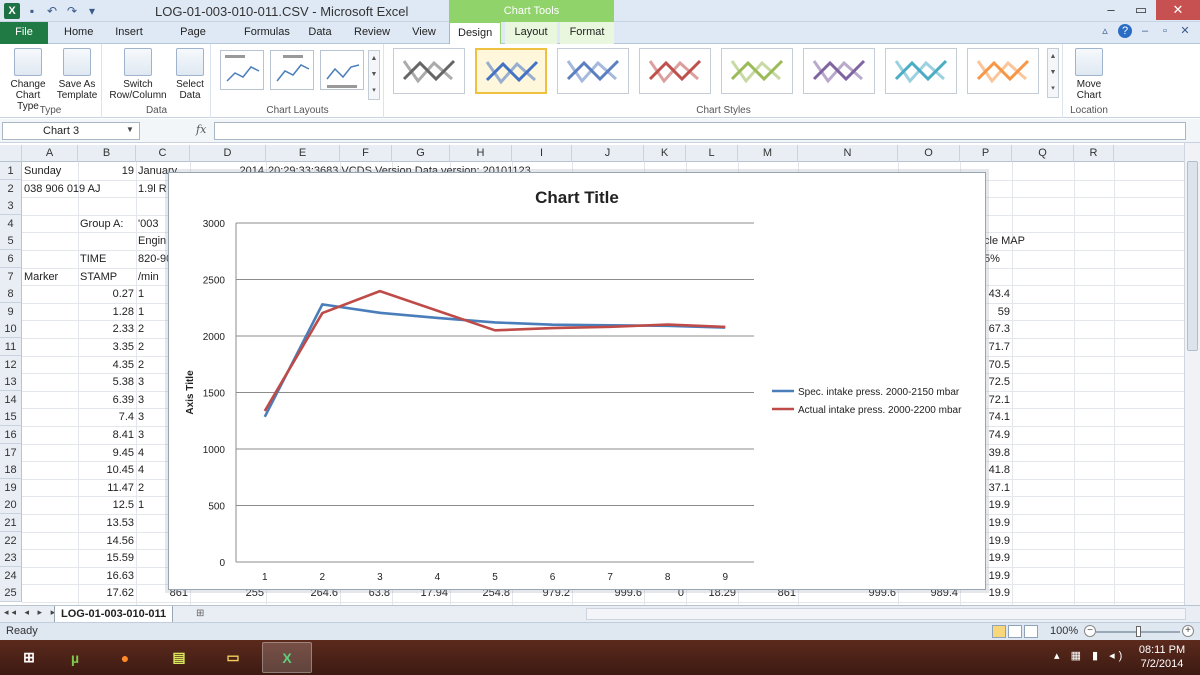  What do you see at coordinates (1053, 73) in the screenshot?
I see `chart-styles-scroll: ▲ ▼ ▾` at bounding box center [1053, 73].